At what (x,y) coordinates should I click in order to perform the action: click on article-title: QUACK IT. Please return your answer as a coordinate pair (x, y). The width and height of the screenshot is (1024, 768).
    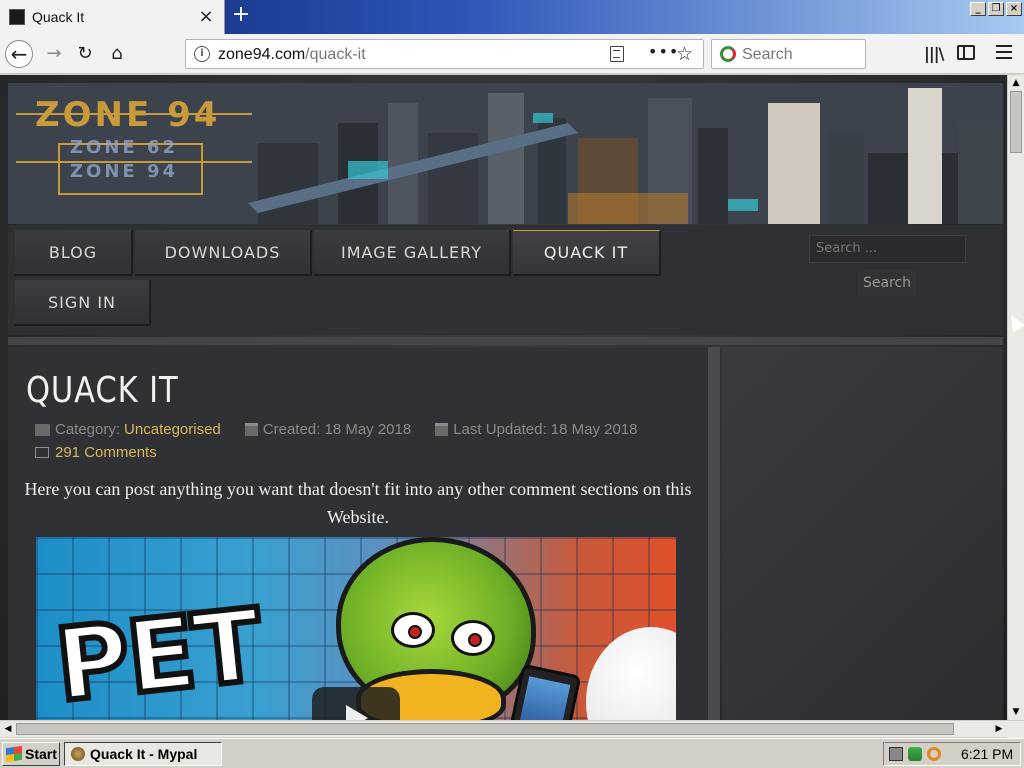
    Looking at the image, I should click on (102, 390).